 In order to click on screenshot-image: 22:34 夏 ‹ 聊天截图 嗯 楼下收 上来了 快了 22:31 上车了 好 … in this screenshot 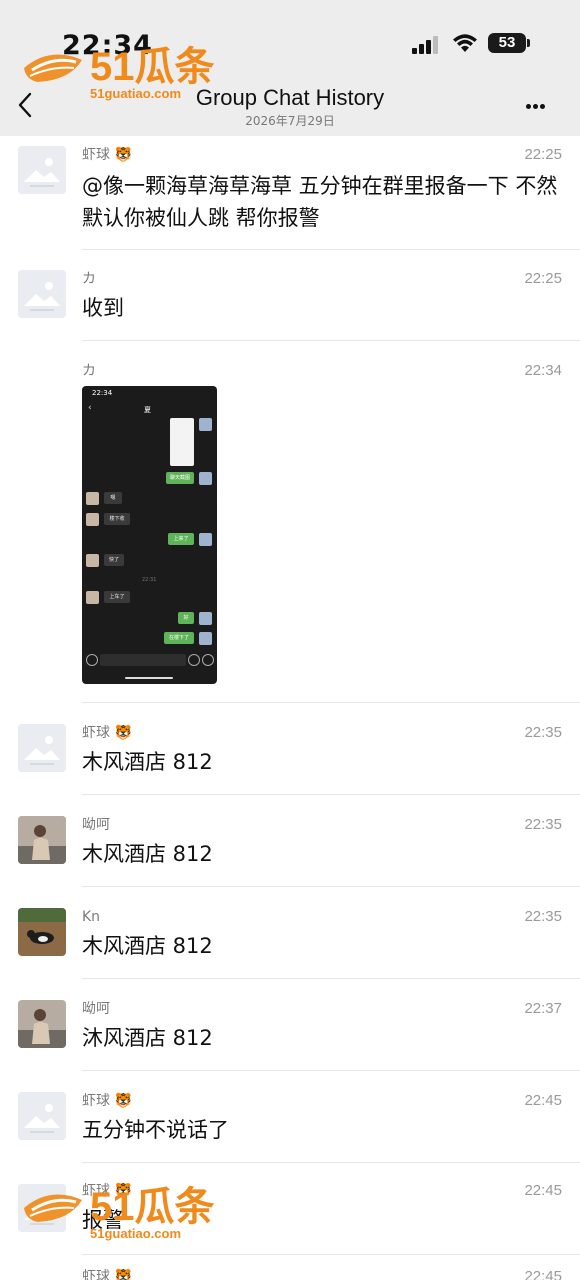, I will do `click(149, 535)`.